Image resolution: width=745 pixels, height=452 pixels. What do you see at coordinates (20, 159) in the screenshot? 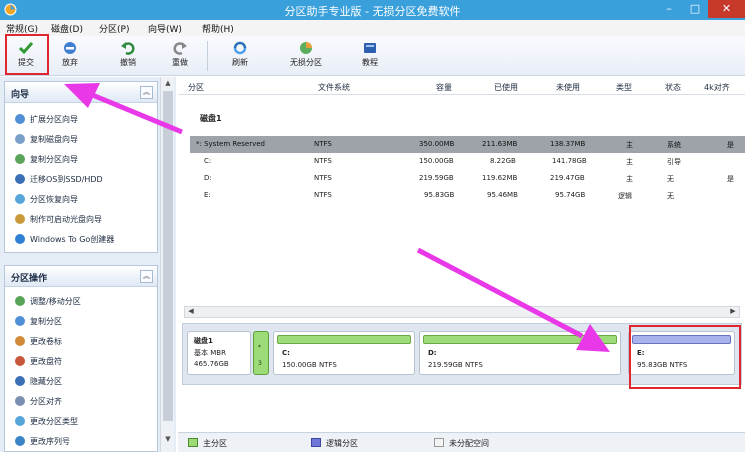
I see `copy-partition-icon` at bounding box center [20, 159].